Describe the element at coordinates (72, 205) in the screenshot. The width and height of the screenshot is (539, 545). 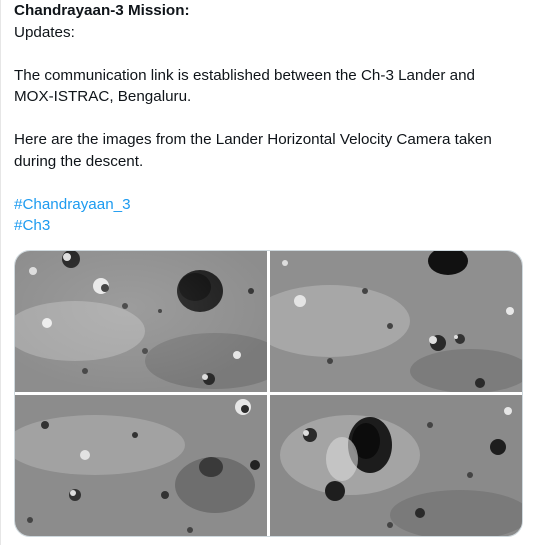
I see `hashtag-chandrayaan-3: #Chandrayaan_3` at that location.